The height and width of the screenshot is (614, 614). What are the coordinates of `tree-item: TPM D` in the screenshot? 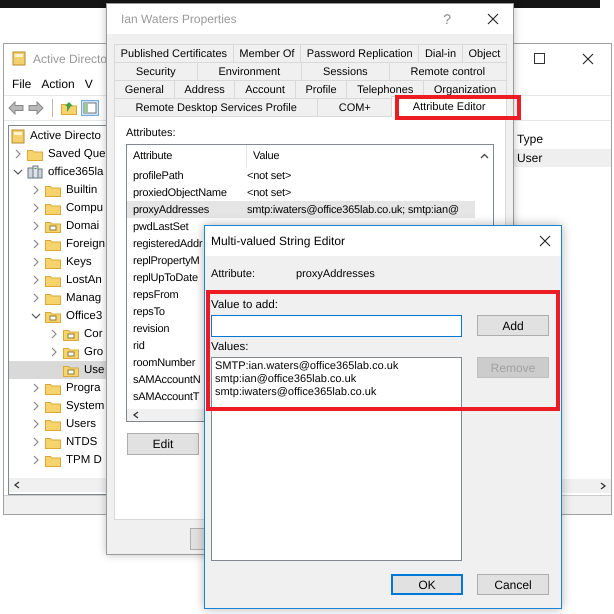 It's located at (57, 460).